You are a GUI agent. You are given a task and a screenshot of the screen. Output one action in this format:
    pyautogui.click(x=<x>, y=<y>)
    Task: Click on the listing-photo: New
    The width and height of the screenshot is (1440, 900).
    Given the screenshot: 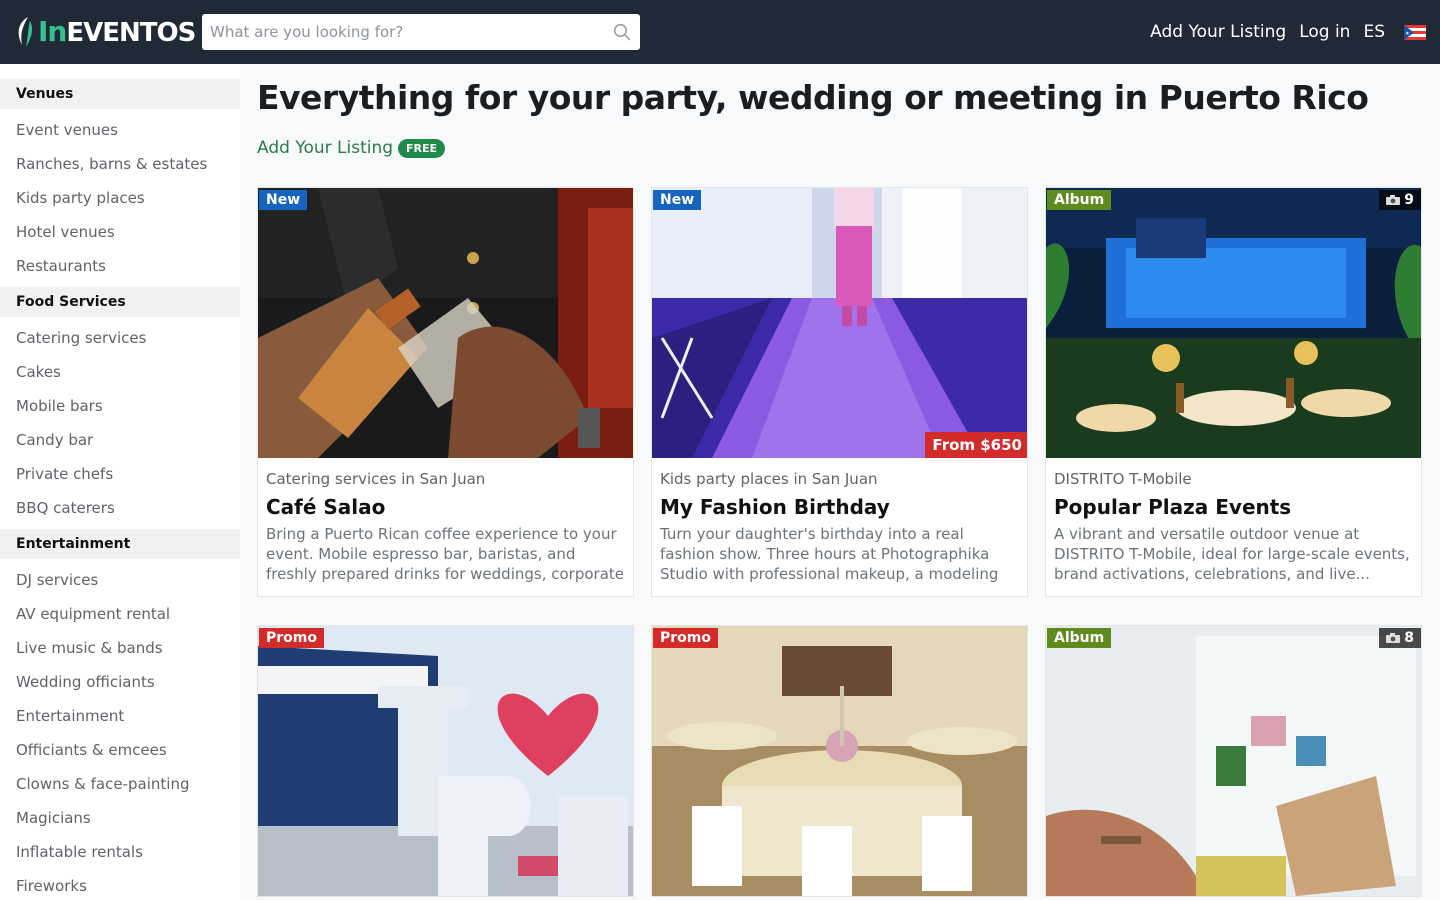 What is the action you would take?
    pyautogui.click(x=445, y=323)
    